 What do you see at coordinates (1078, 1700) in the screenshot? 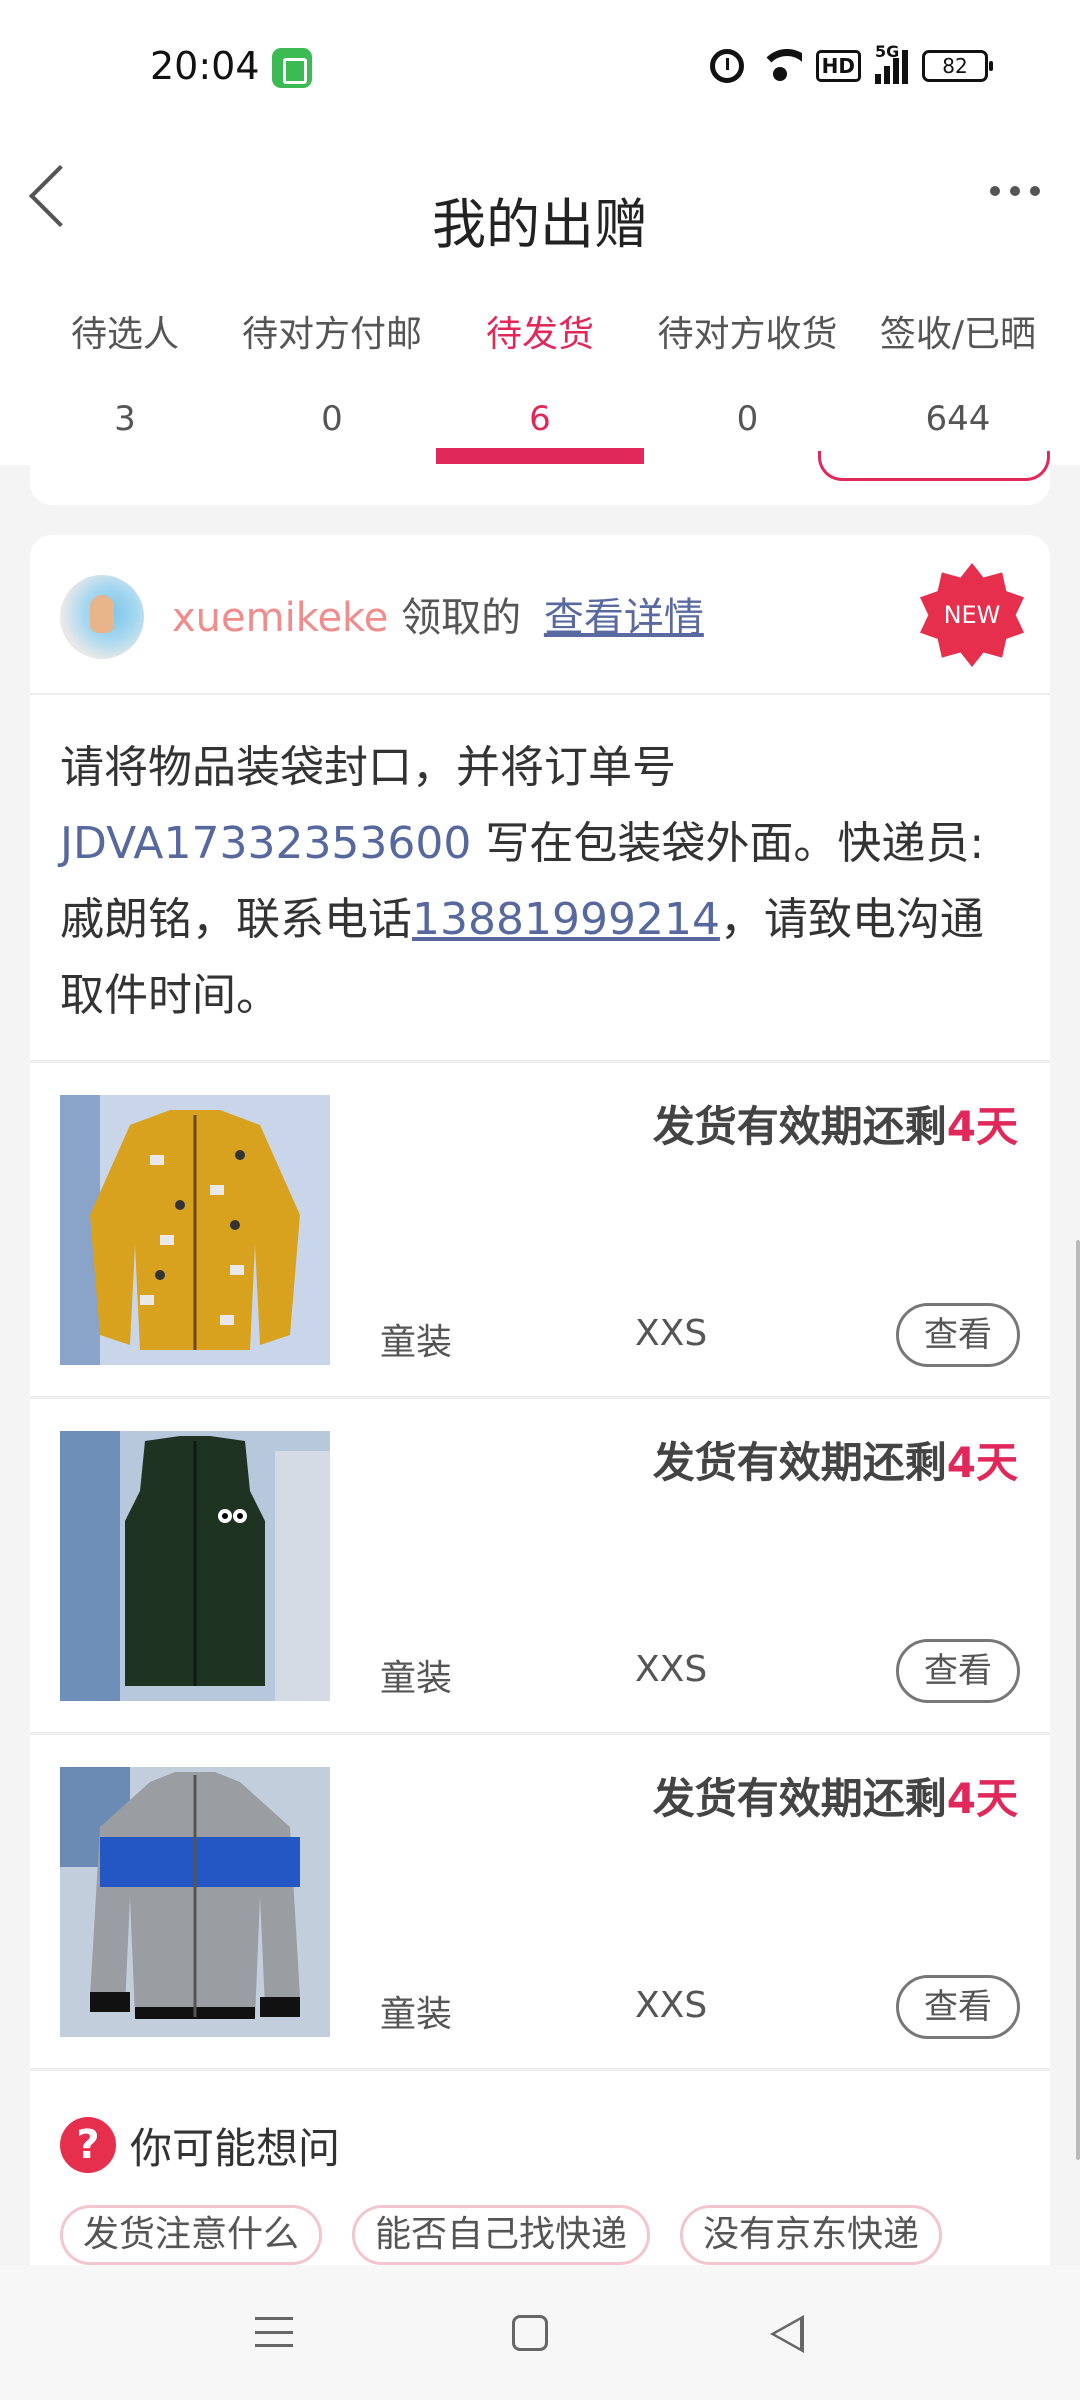
I see `scrollbar` at bounding box center [1078, 1700].